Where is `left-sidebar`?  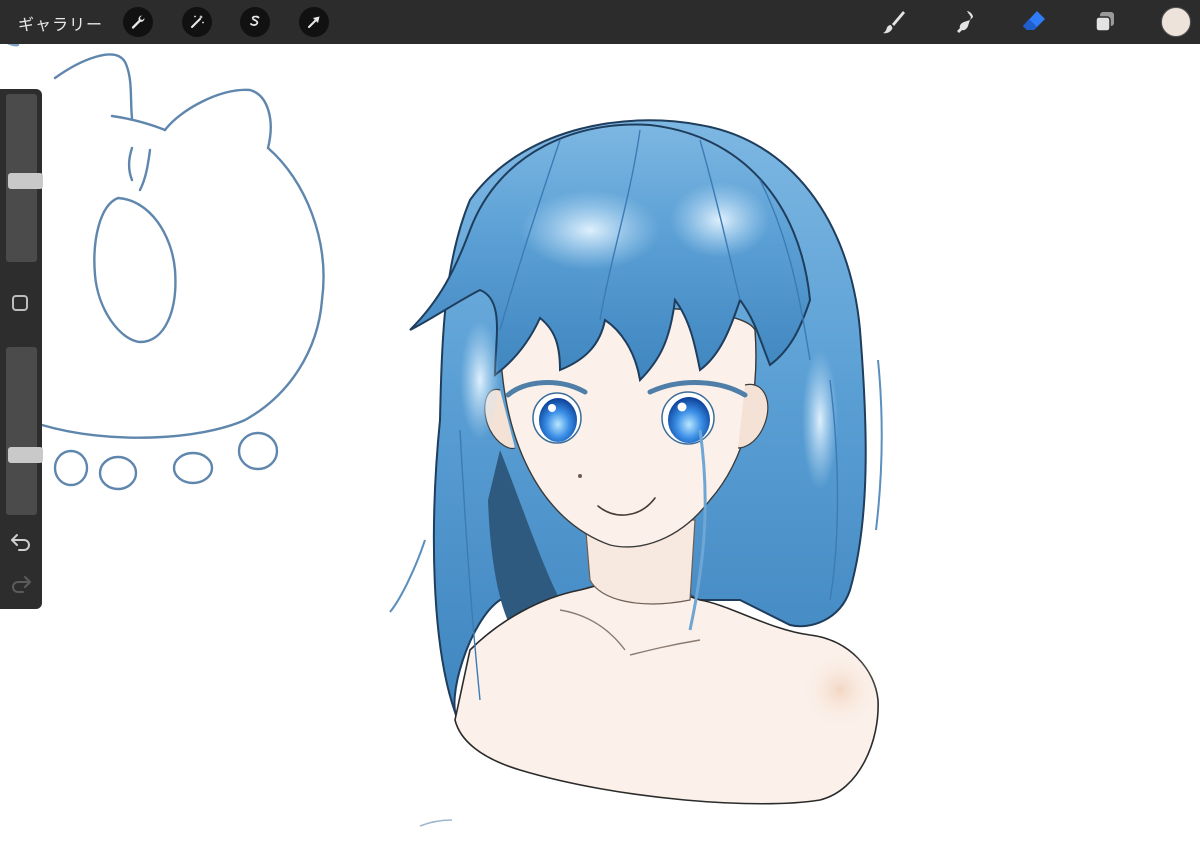
left-sidebar is located at coordinates (21, 349).